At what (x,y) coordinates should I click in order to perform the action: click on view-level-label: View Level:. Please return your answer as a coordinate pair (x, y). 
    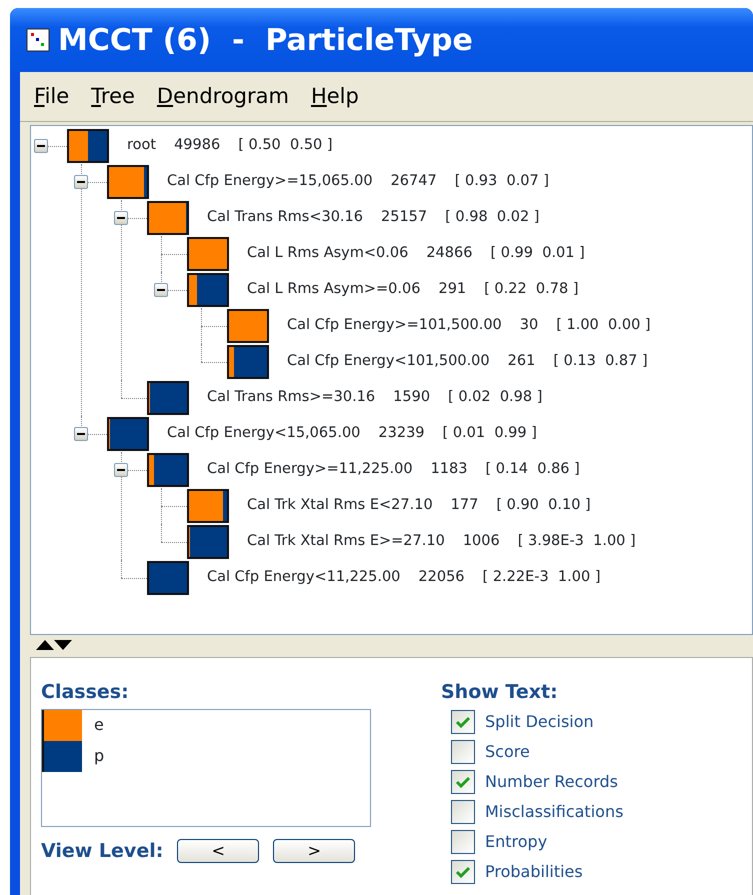
    Looking at the image, I should click on (102, 851).